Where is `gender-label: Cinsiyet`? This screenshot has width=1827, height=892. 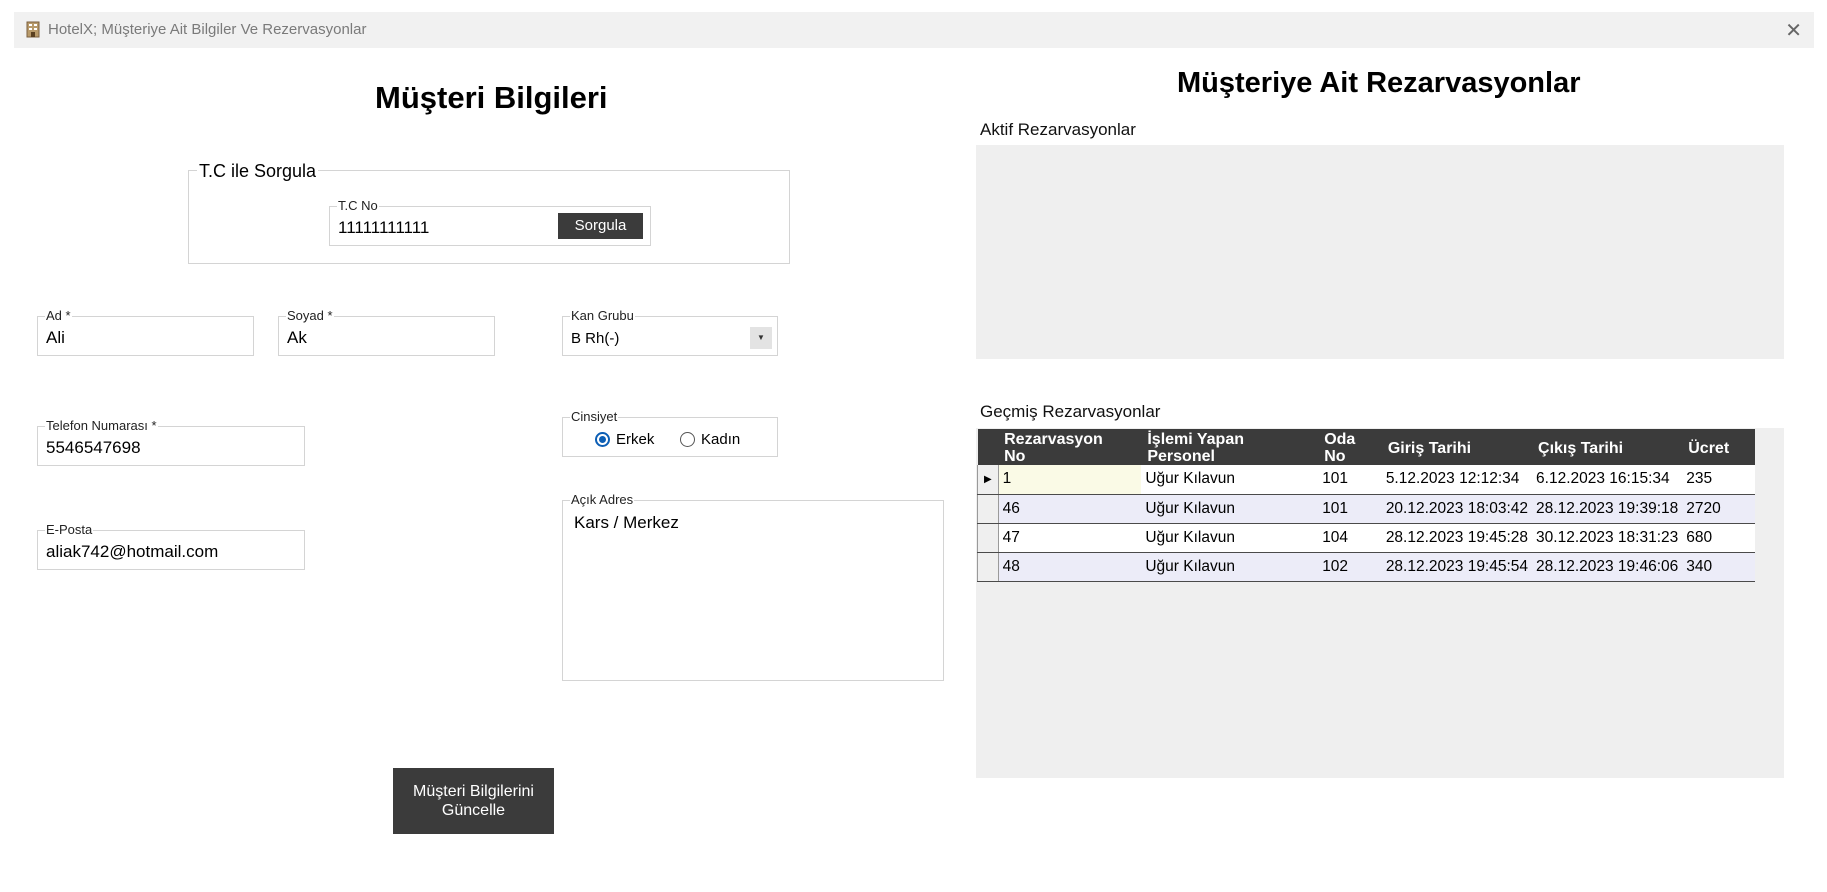 gender-label: Cinsiyet is located at coordinates (594, 416).